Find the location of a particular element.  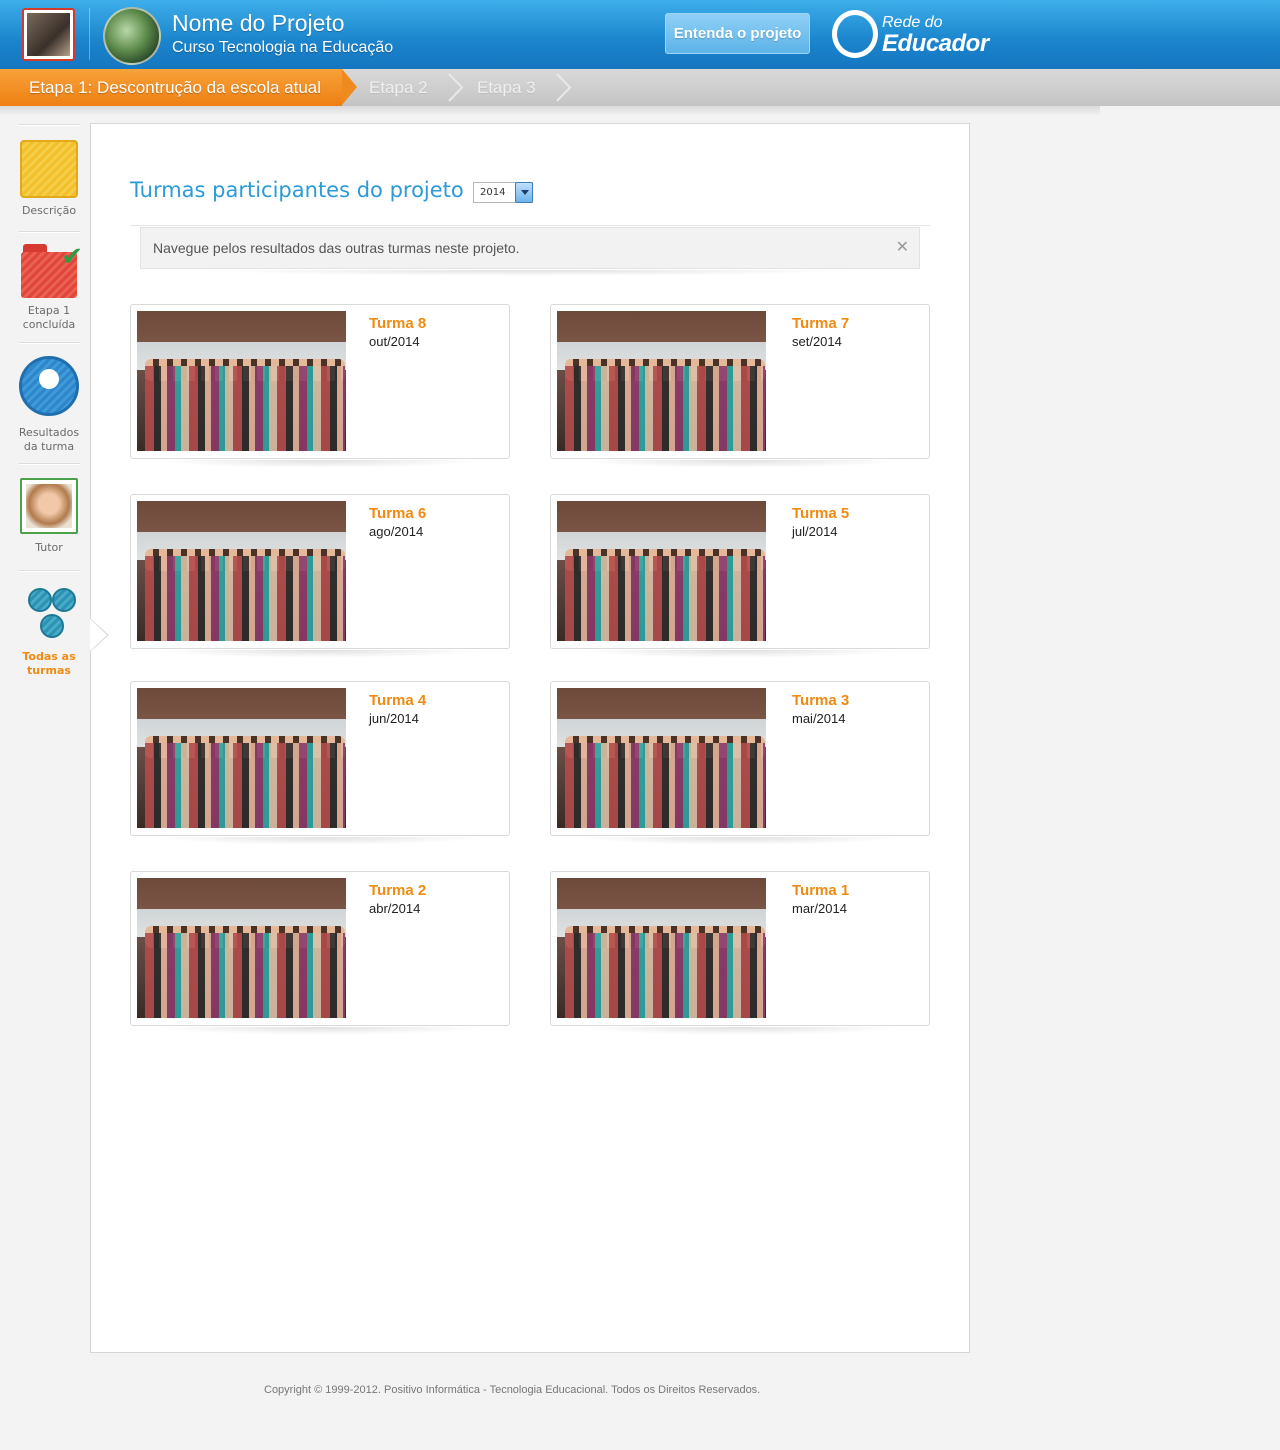

turma-card: Turma 8 out/2014 is located at coordinates (320, 381).